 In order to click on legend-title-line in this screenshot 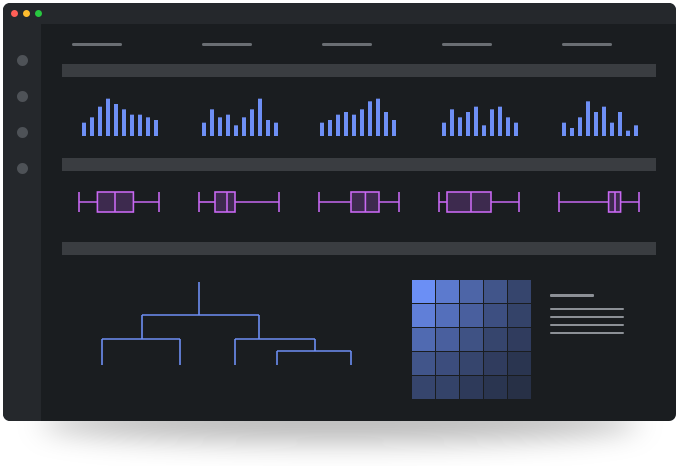, I will do `click(572, 295)`.